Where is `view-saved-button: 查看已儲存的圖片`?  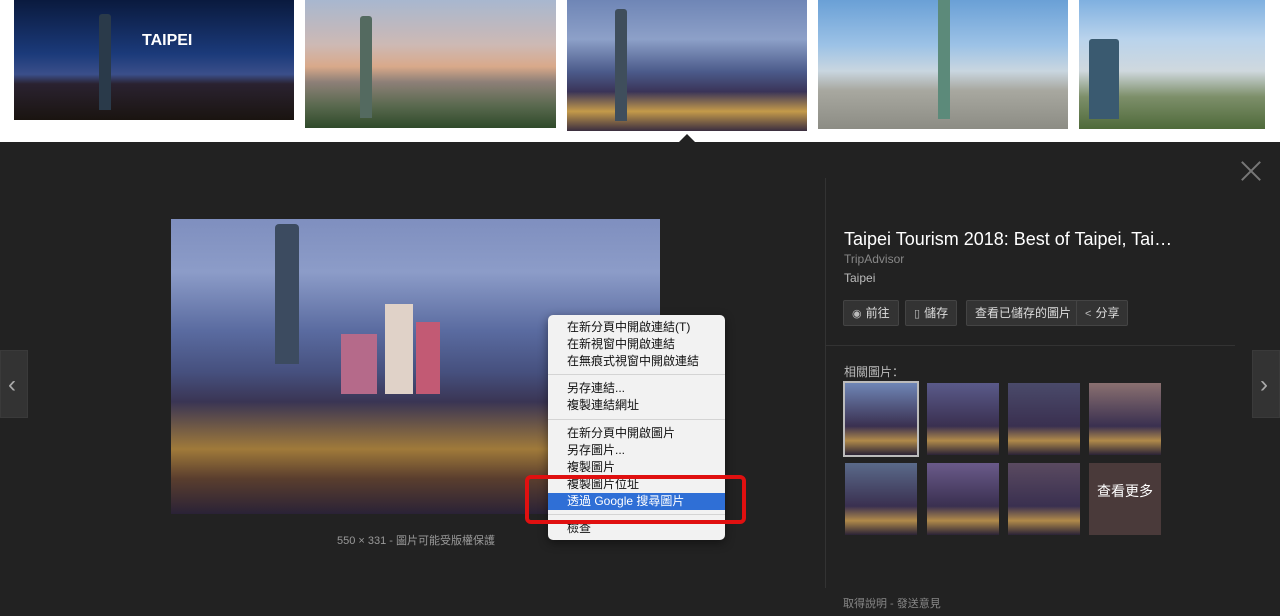
view-saved-button: 查看已儲存的圖片 is located at coordinates (1023, 313).